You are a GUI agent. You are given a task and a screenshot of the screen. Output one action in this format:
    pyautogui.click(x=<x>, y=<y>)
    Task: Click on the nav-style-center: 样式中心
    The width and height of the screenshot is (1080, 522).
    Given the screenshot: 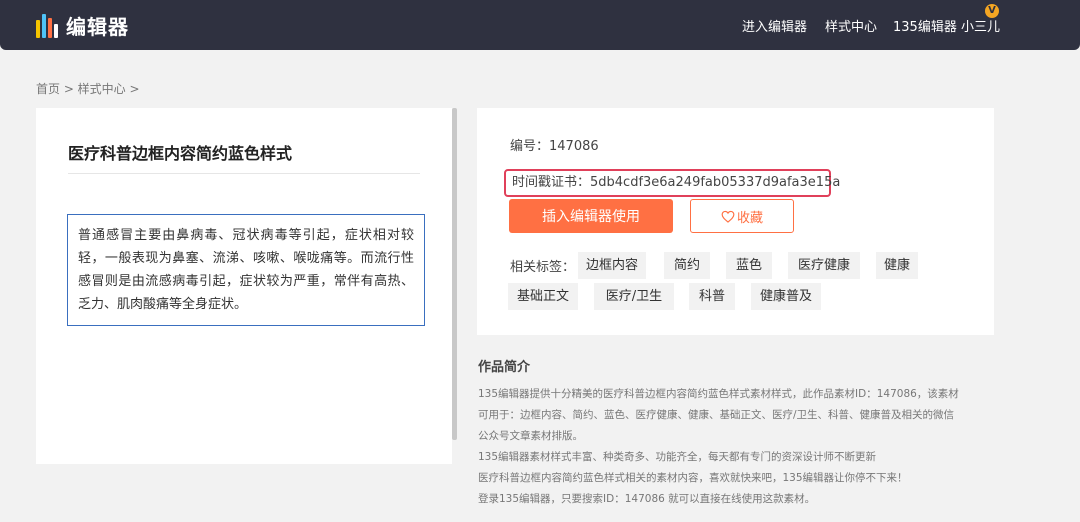 What is the action you would take?
    pyautogui.click(x=851, y=25)
    